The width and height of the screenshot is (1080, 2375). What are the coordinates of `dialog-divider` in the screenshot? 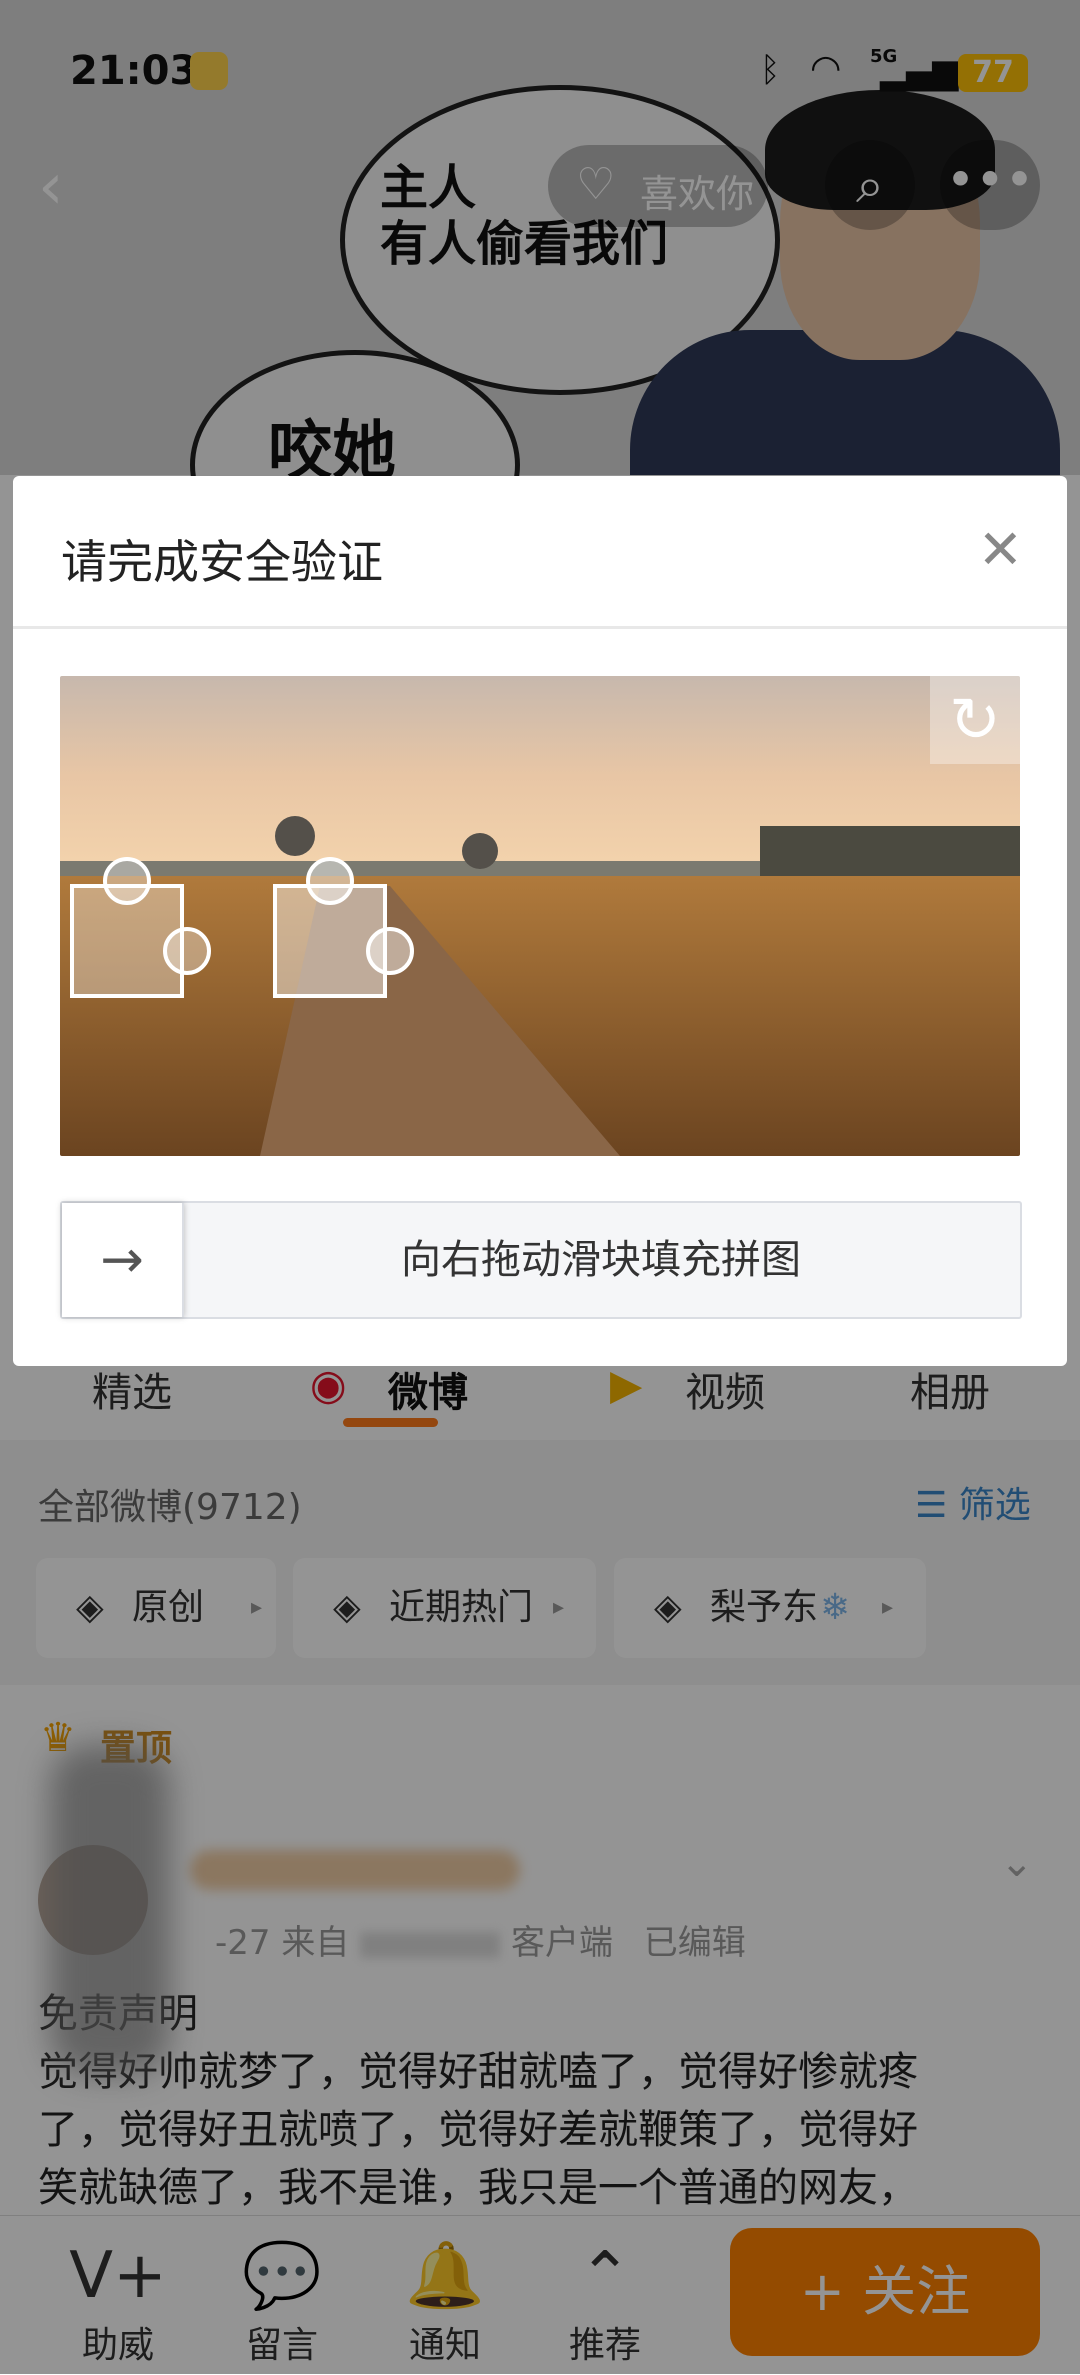 It's located at (540, 627).